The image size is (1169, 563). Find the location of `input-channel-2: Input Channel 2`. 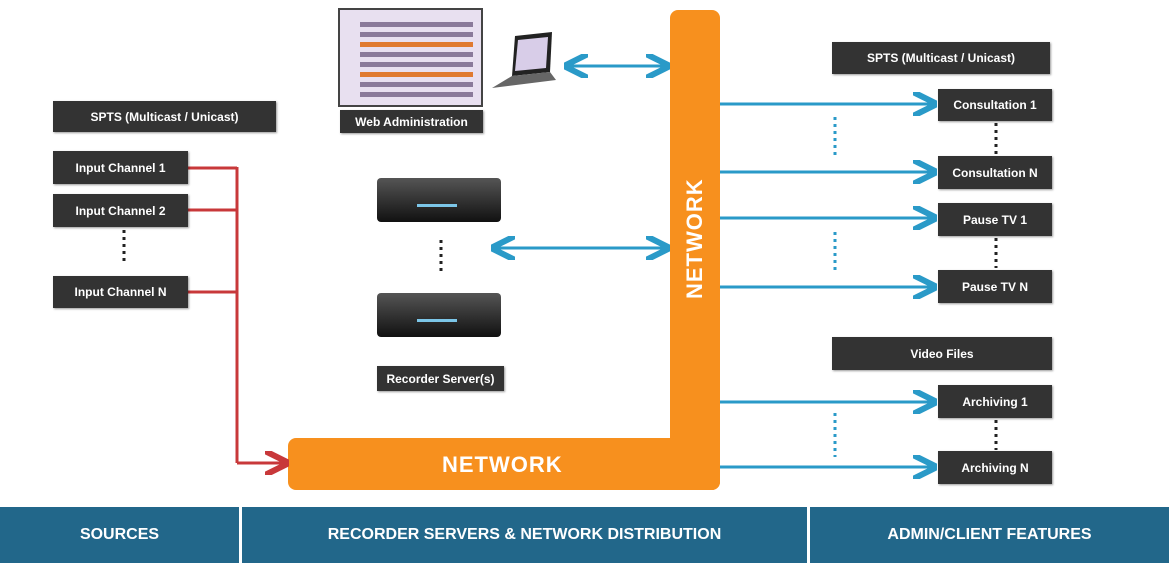

input-channel-2: Input Channel 2 is located at coordinates (120, 210).